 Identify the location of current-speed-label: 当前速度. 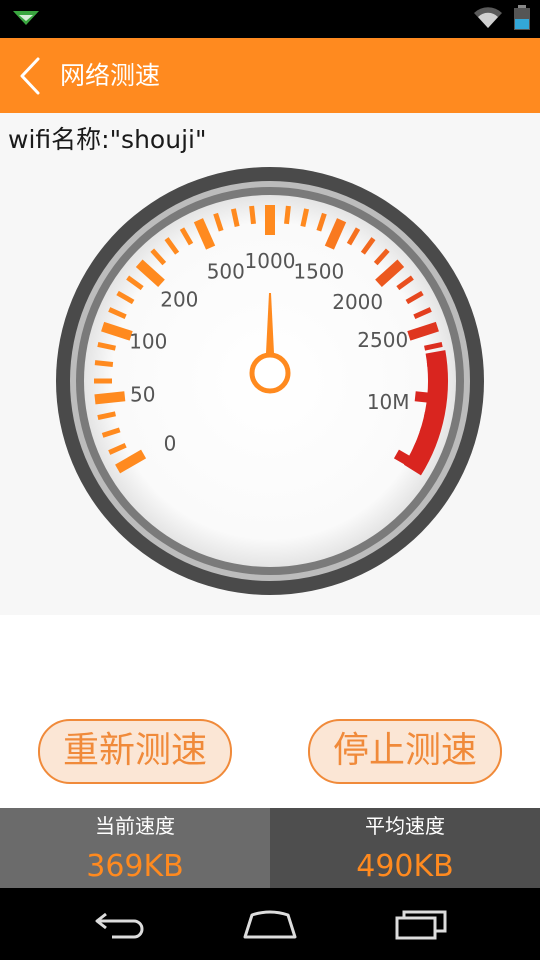
(135, 826).